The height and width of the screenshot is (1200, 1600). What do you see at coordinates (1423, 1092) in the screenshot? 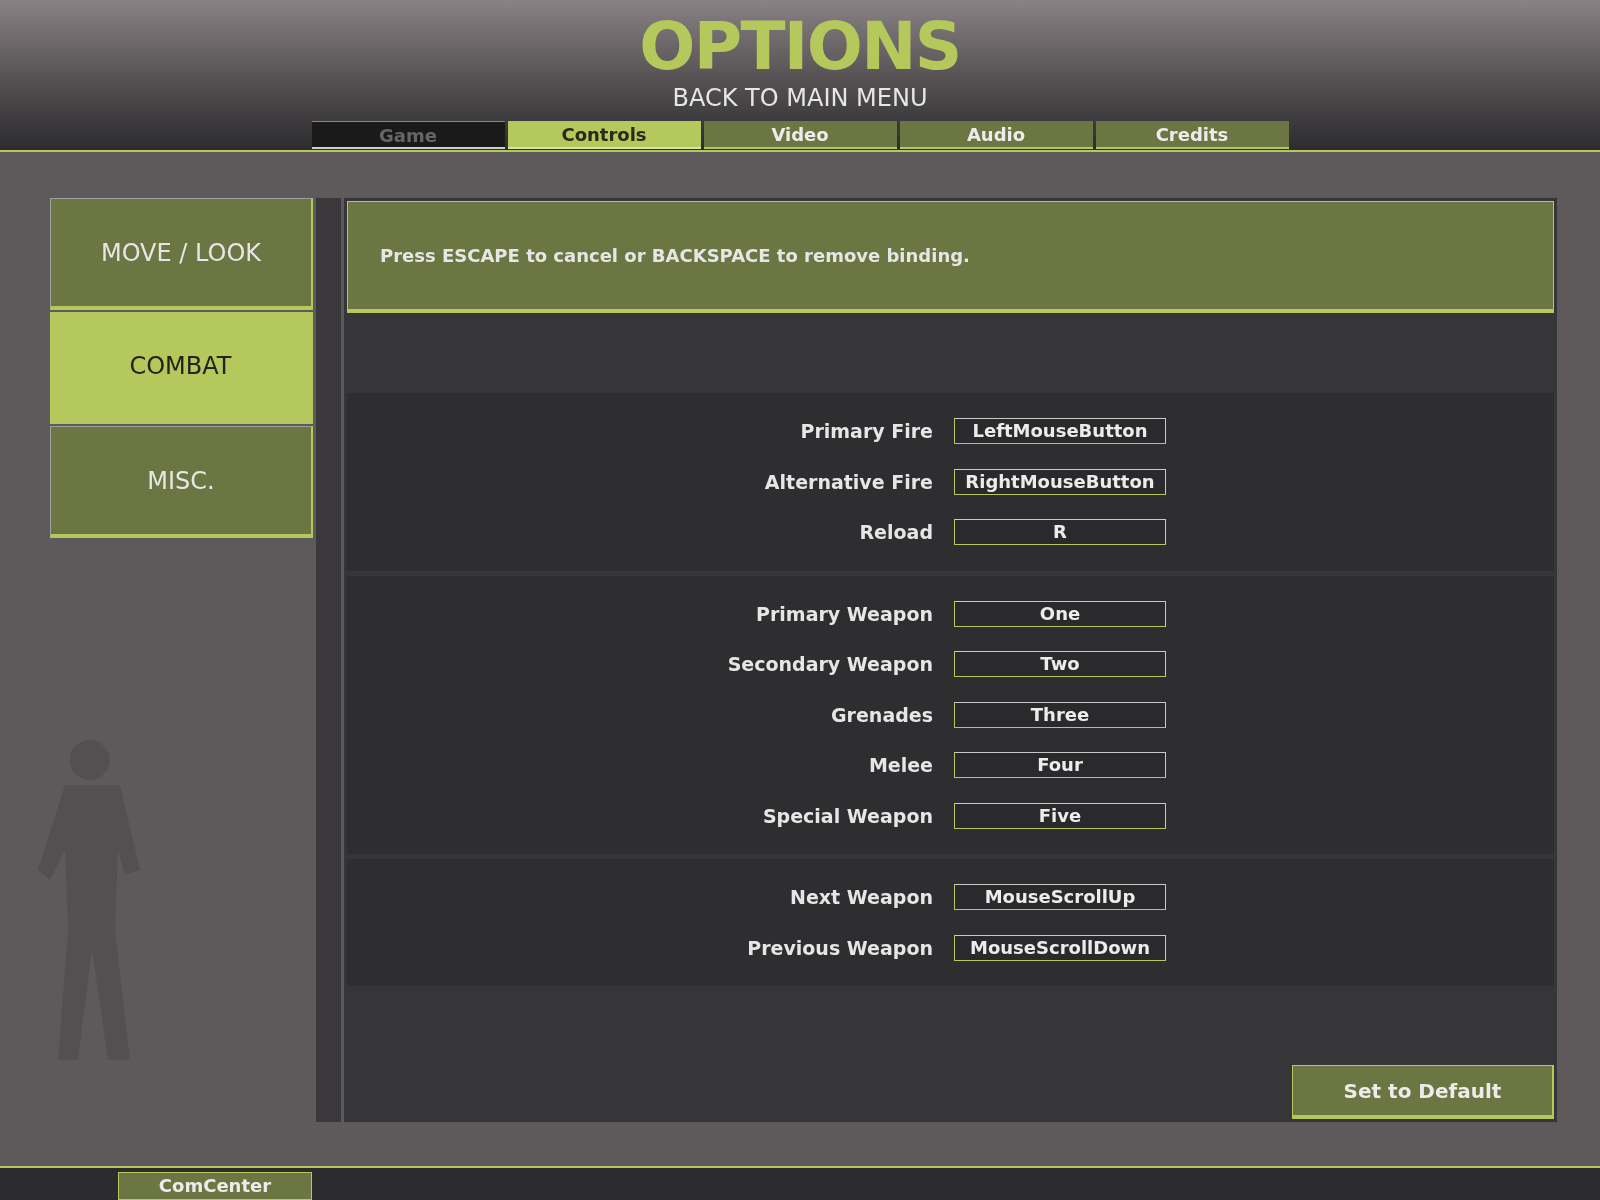
I see `set-to-default-button: Set to Default` at bounding box center [1423, 1092].